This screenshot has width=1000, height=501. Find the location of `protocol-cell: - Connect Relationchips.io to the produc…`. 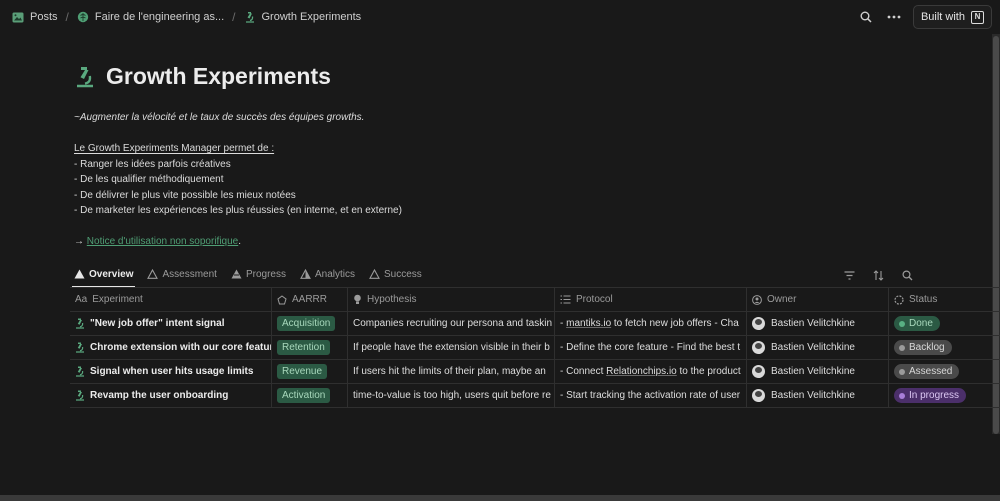

protocol-cell: - Connect Relationchips.io to the produc… is located at coordinates (651, 371).